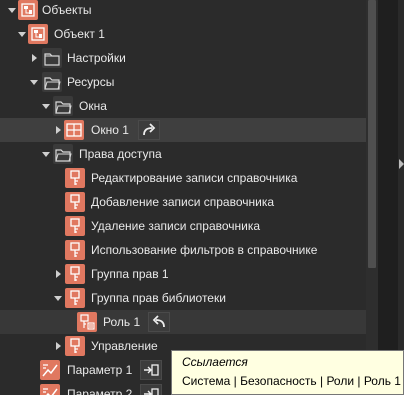 The height and width of the screenshot is (395, 404). What do you see at coordinates (52, 58) in the screenshot?
I see `folder-icon` at bounding box center [52, 58].